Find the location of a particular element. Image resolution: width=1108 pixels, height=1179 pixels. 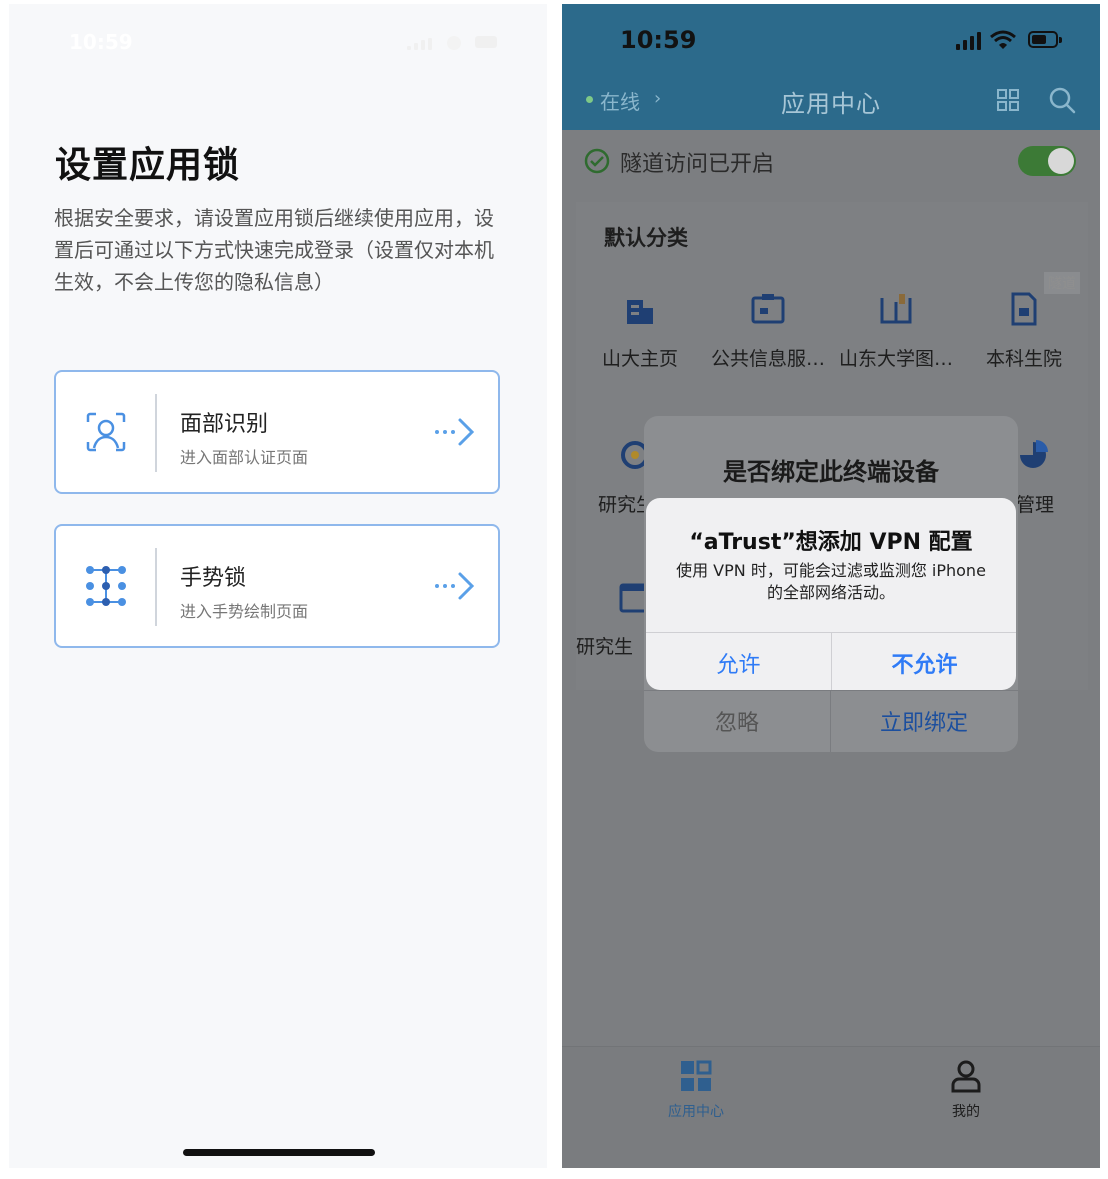

check-circle-icon is located at coordinates (597, 161).